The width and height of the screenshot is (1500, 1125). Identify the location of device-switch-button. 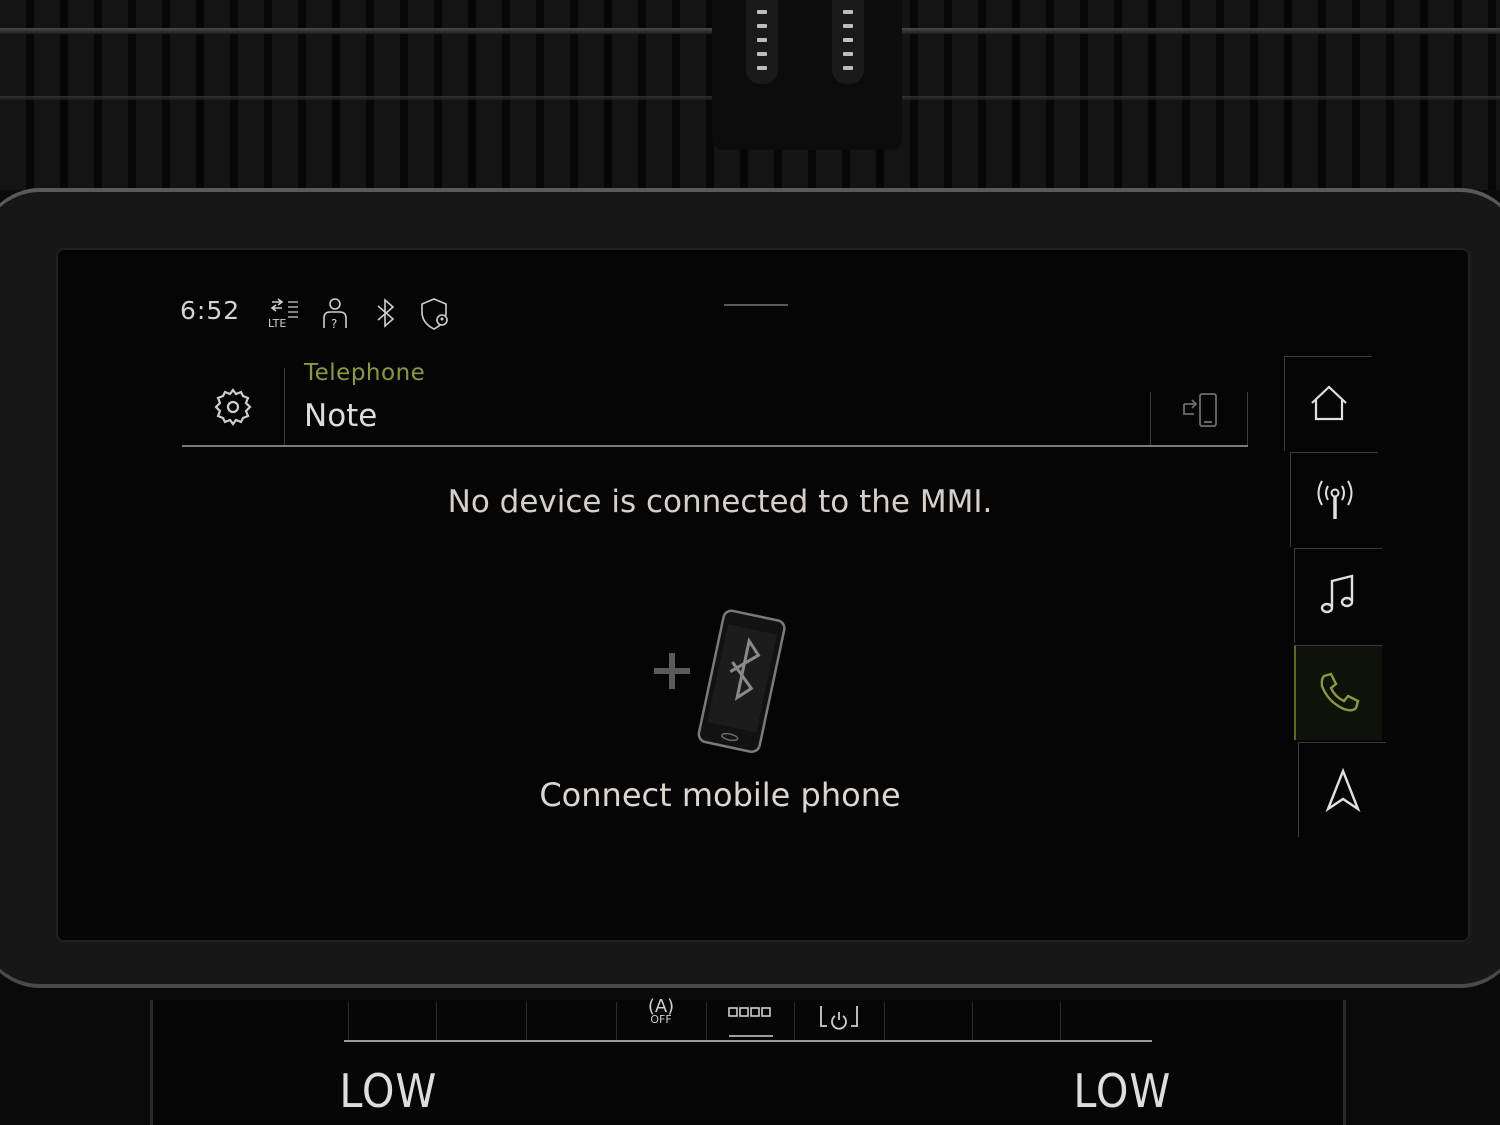
(1200, 414).